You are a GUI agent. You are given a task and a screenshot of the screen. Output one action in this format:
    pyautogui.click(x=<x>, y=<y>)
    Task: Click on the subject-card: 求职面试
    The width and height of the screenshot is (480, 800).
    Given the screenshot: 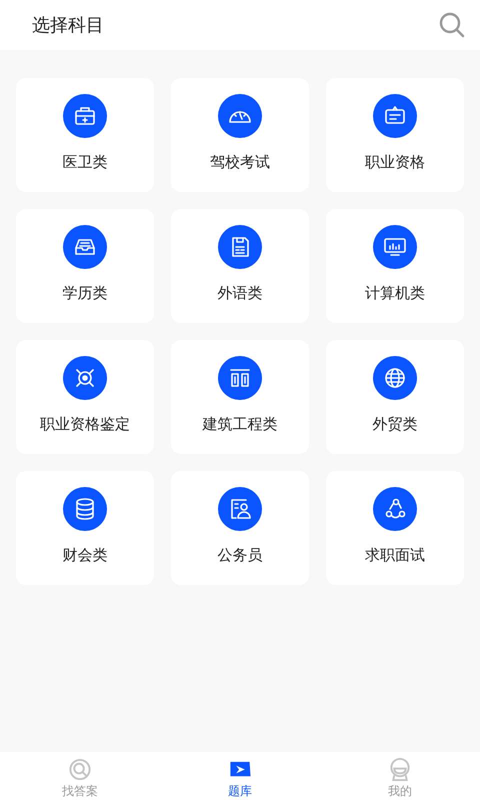 What is the action you would take?
    pyautogui.click(x=395, y=528)
    